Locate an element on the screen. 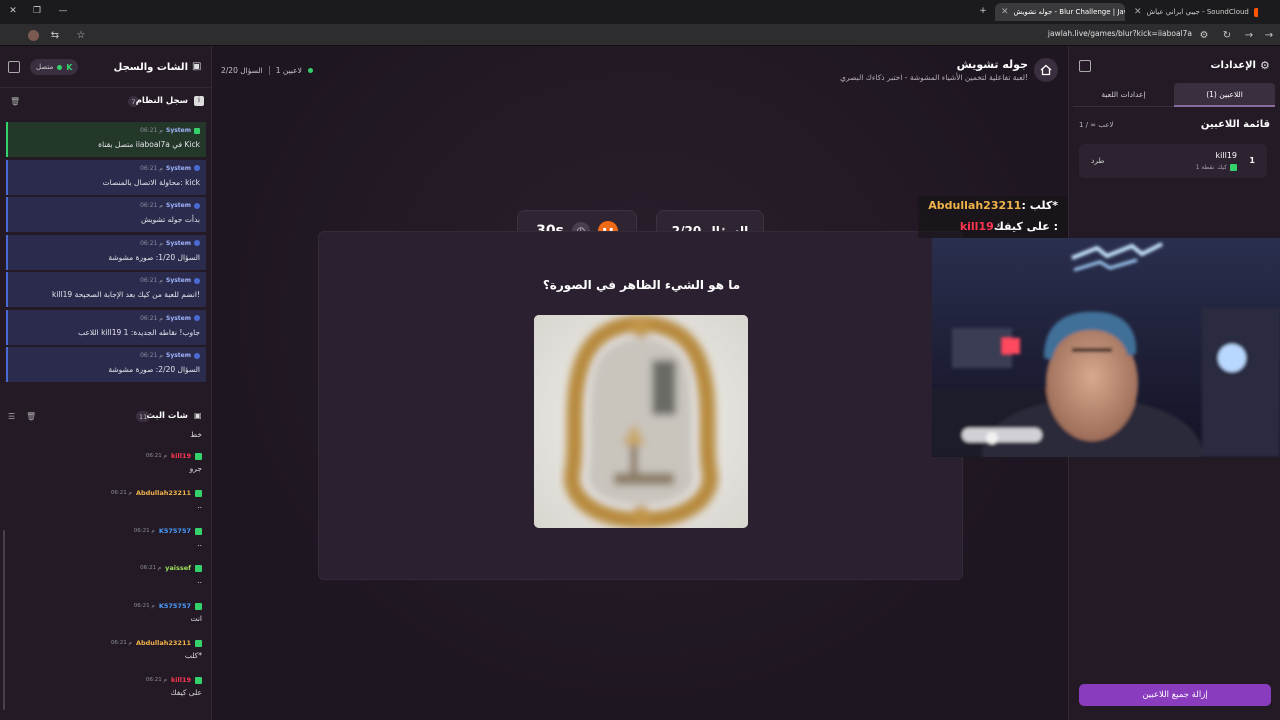  chat-item: 06:21 م Abdullah23211 كلب* is located at coordinates (156, 649).